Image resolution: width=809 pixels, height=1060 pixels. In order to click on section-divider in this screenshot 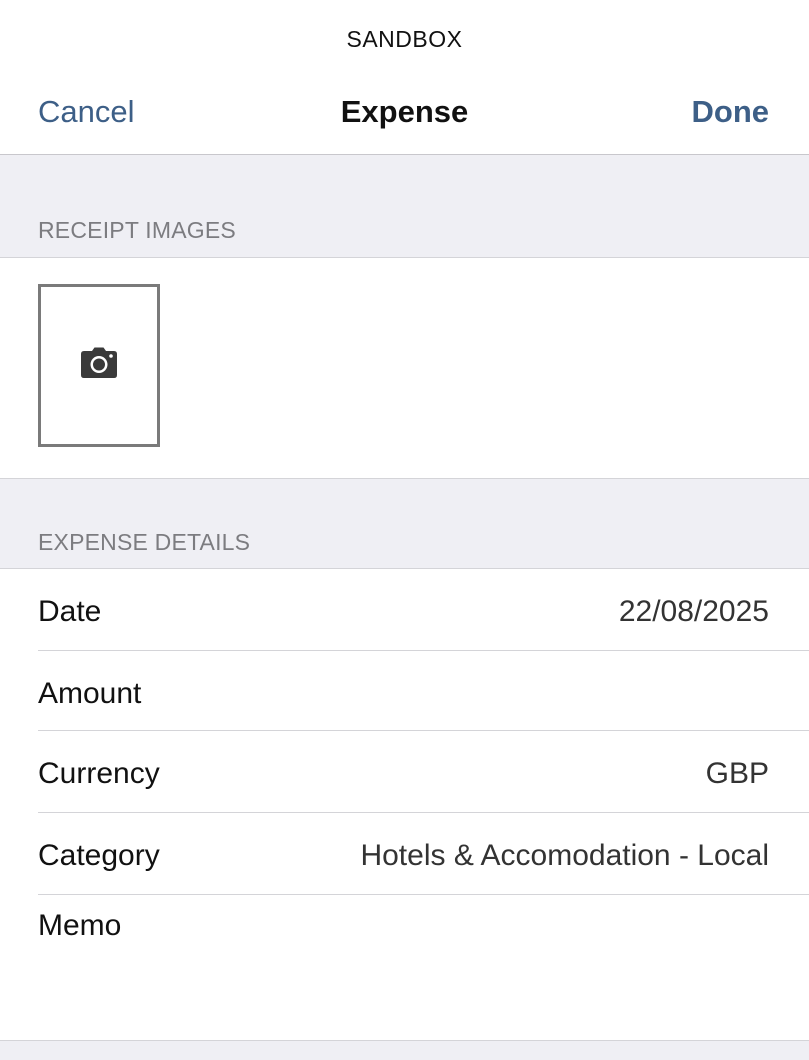, I will do `click(404, 257)`.